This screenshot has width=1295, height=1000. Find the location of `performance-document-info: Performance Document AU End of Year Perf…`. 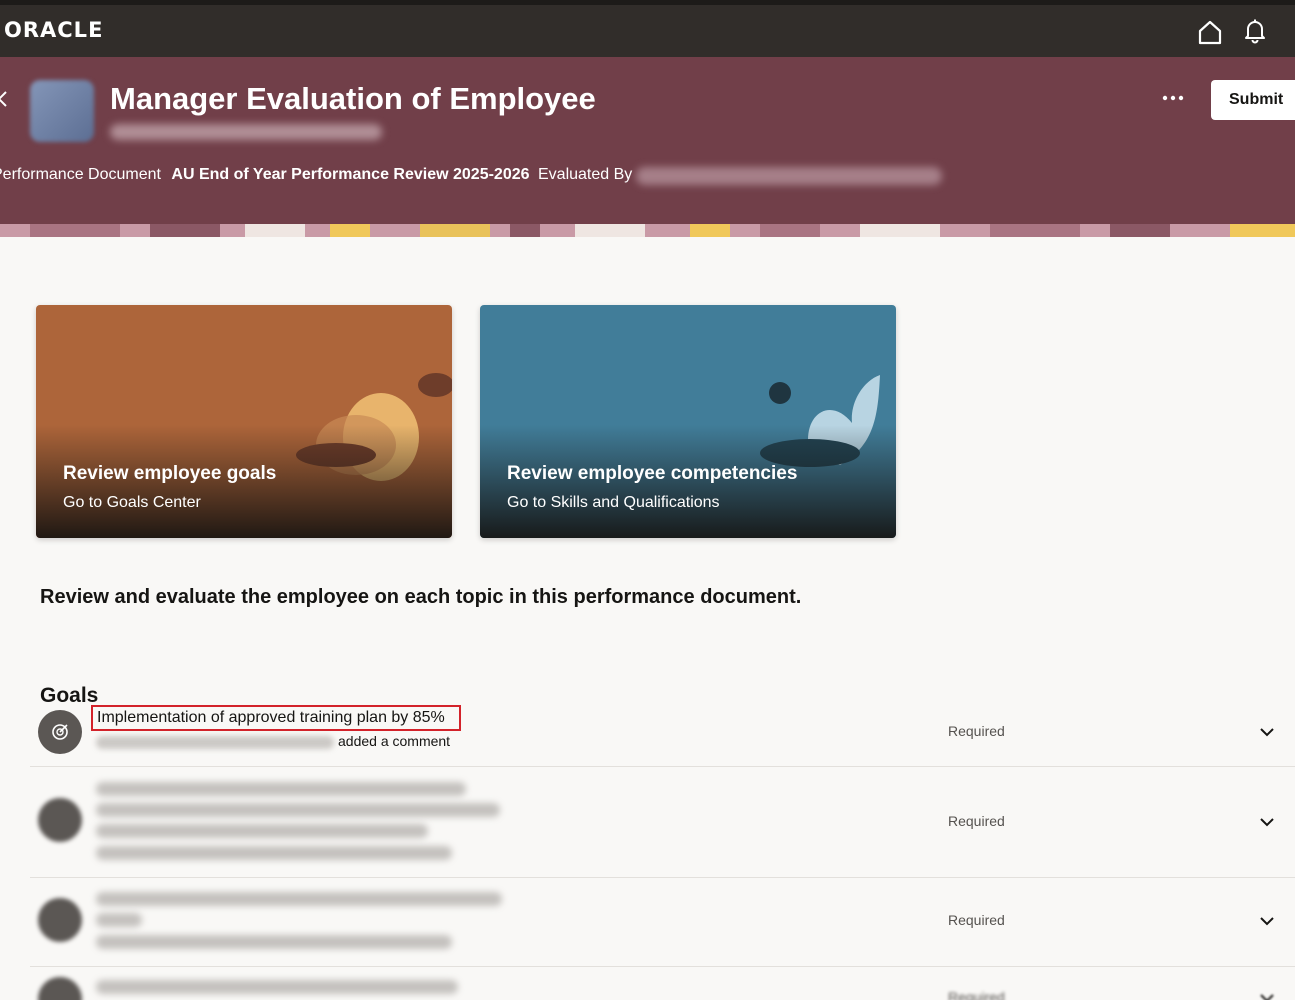

performance-document-info: Performance Document AU End of Year Perf… is located at coordinates (265, 175).